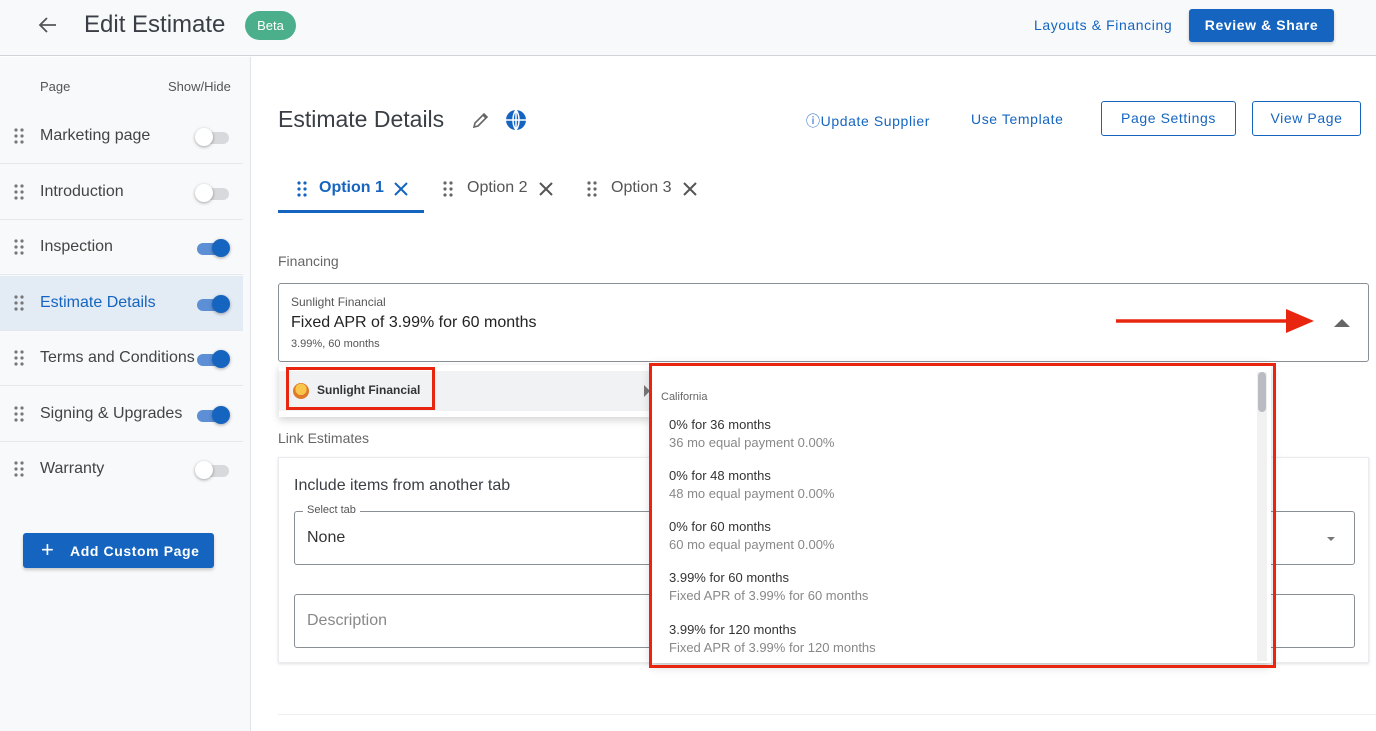 The width and height of the screenshot is (1376, 731). Describe the element at coordinates (121, 469) in the screenshot. I see `sidebar-item-warranty: Warranty` at that location.